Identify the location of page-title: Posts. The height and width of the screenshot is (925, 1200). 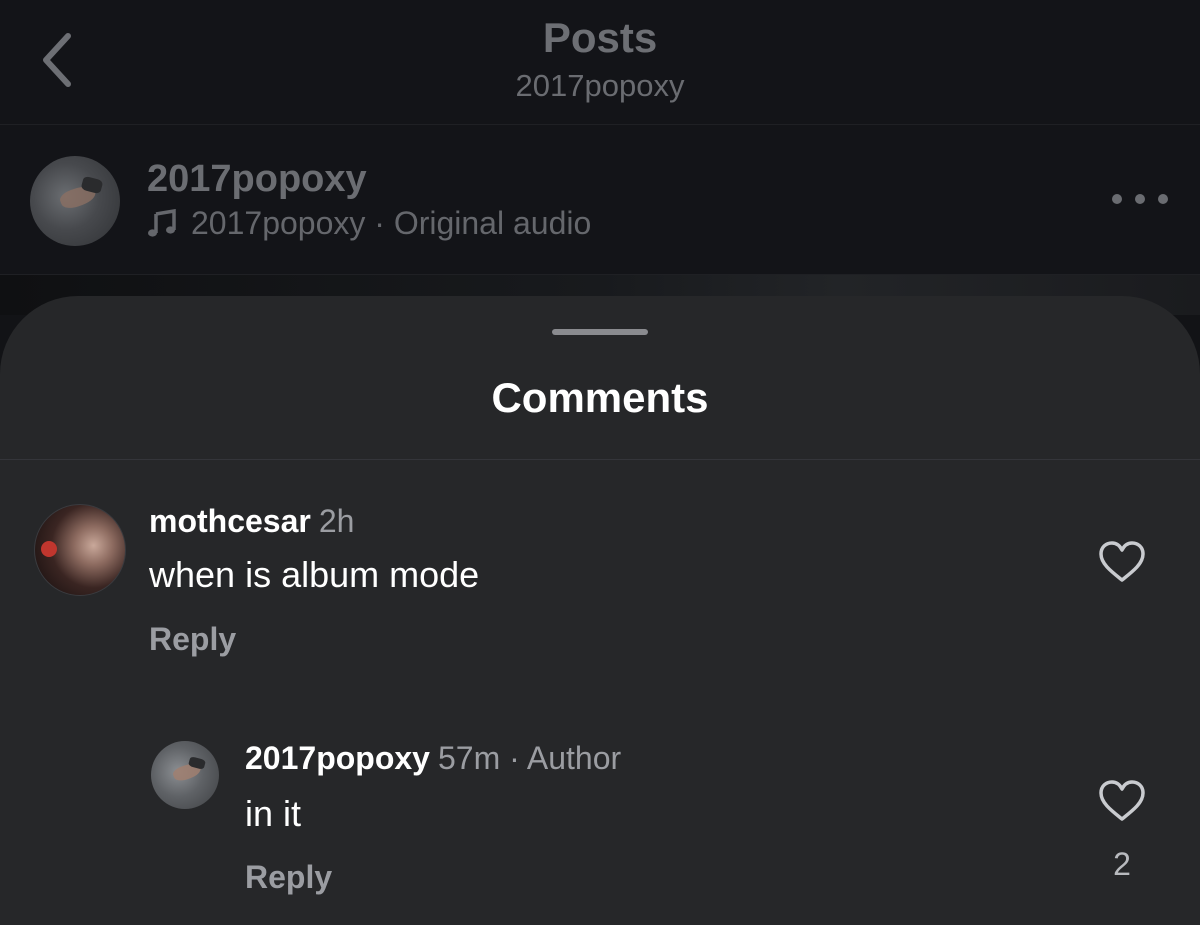
(600, 37).